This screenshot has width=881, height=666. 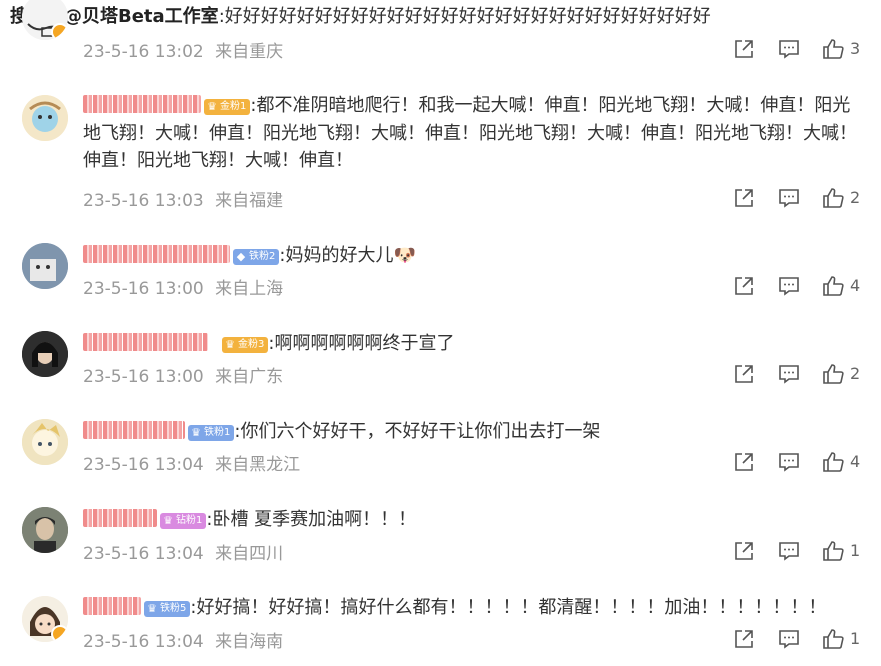 I want to click on like-count: 3, so click(x=855, y=48).